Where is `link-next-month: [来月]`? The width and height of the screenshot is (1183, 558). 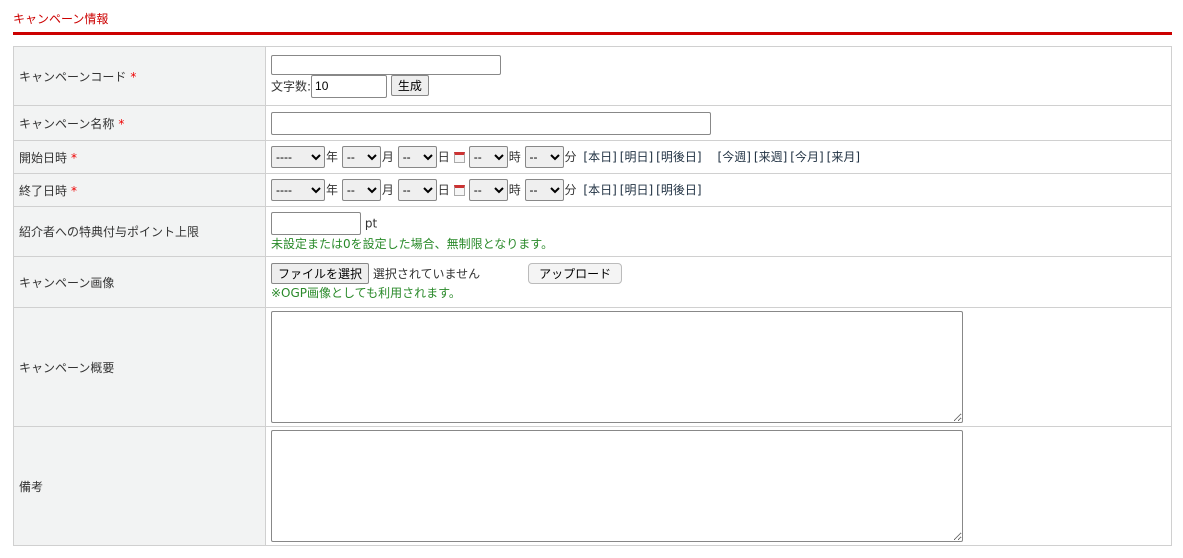 link-next-month: [来月] is located at coordinates (843, 157).